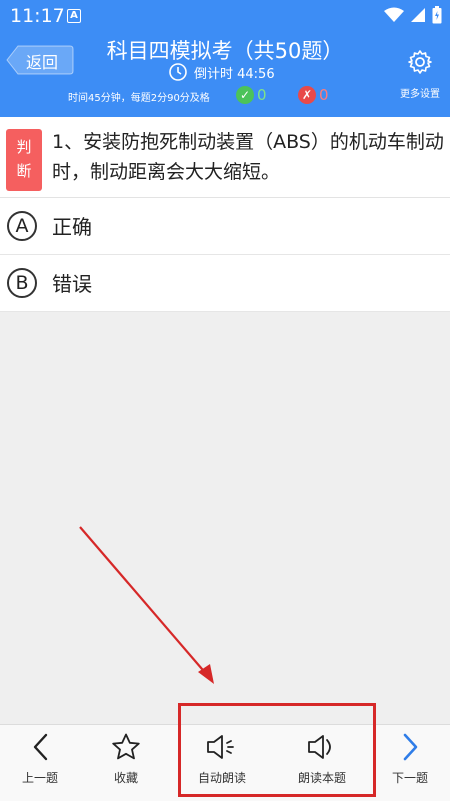  What do you see at coordinates (178, 72) in the screenshot?
I see `clock-icon` at bounding box center [178, 72].